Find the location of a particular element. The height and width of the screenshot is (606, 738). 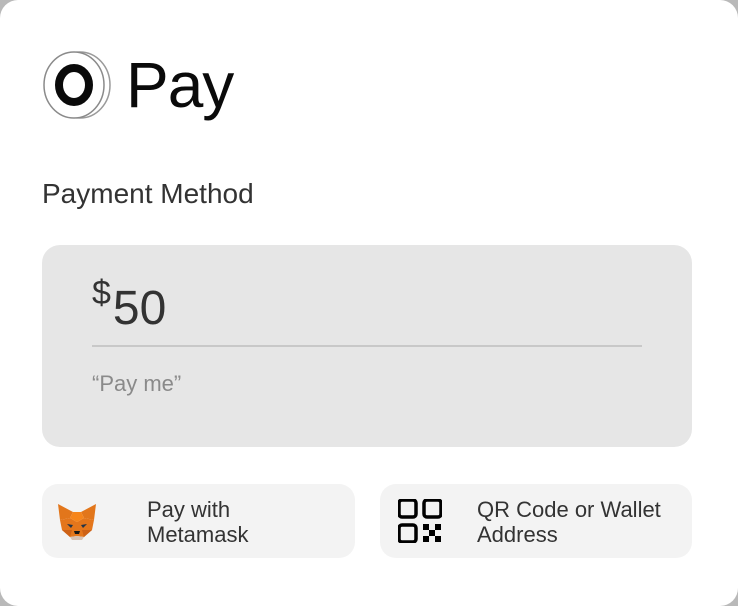

metamask-option-label: Pay with Metamask is located at coordinates (198, 522).